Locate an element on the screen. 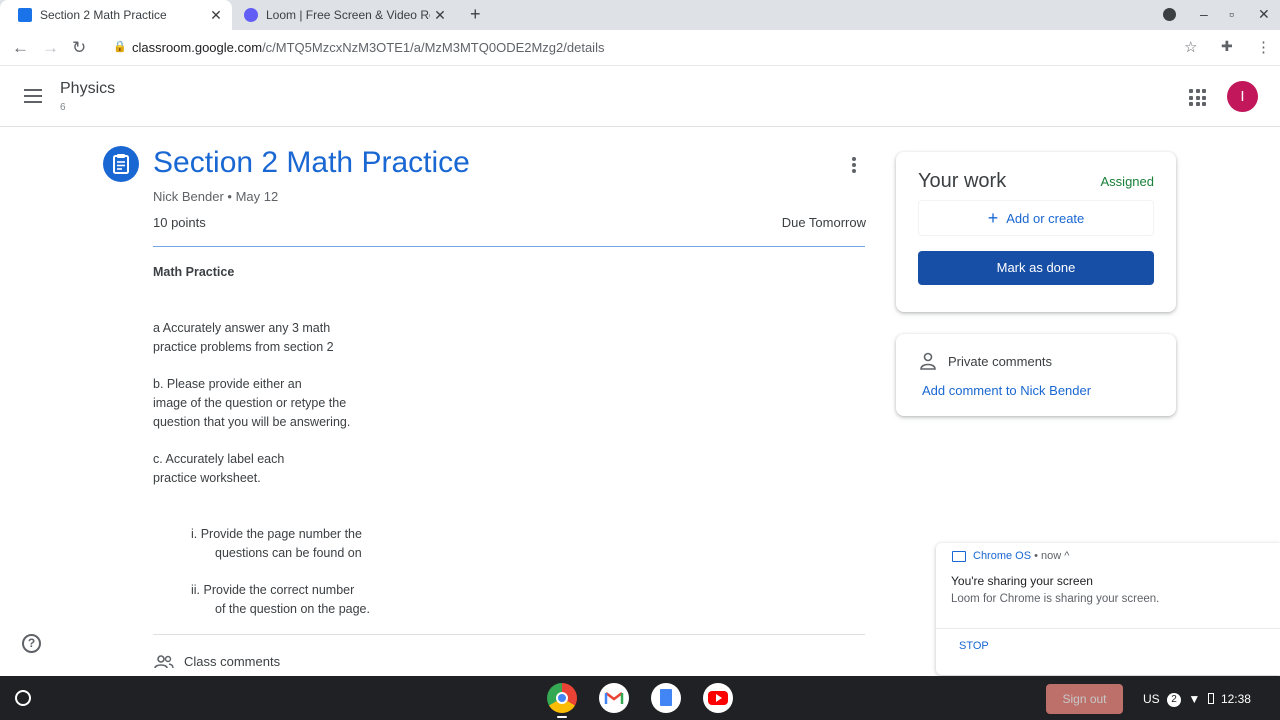  notification-divider is located at coordinates (1108, 628).